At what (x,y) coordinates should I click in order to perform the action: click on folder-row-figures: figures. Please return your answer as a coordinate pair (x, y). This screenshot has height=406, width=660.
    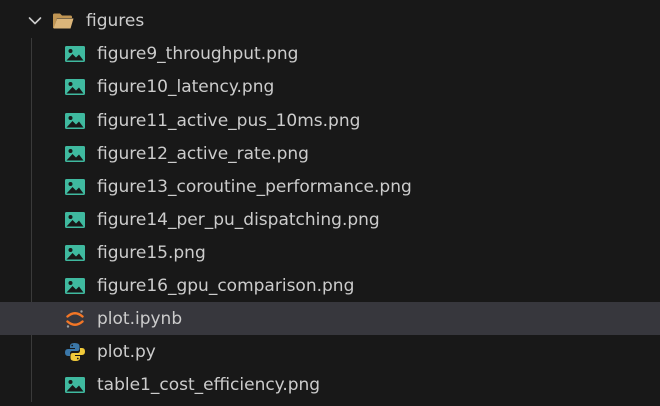
    Looking at the image, I should click on (330, 20).